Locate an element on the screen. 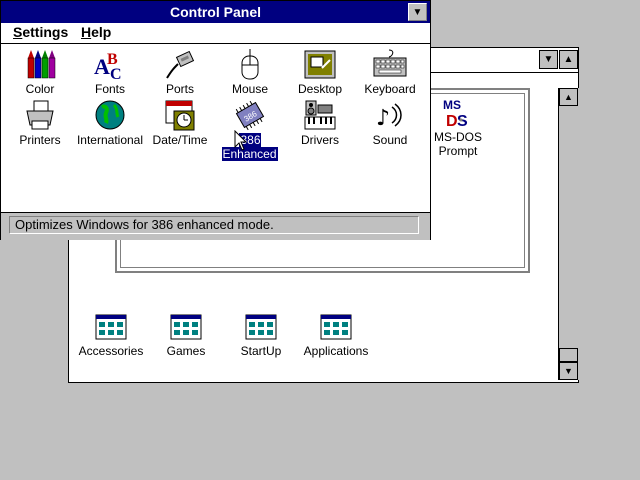 This screenshot has width=640, height=480. datetime-item: Date/Time is located at coordinates (180, 123).